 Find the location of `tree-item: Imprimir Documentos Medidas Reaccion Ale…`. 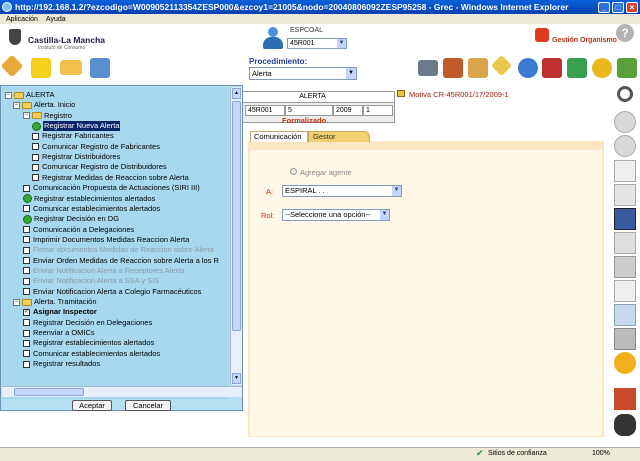

tree-item: Imprimir Documentos Medidas Reaccion Ale… is located at coordinates (106, 240).